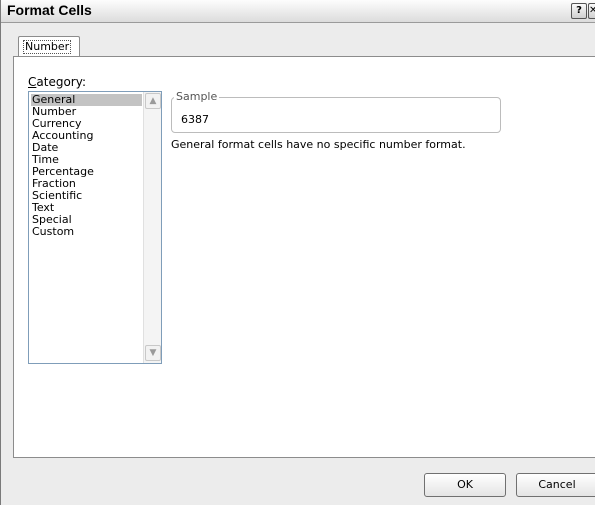 Image resolution: width=595 pixels, height=505 pixels. I want to click on chevron-up-icon: ▲, so click(153, 101).